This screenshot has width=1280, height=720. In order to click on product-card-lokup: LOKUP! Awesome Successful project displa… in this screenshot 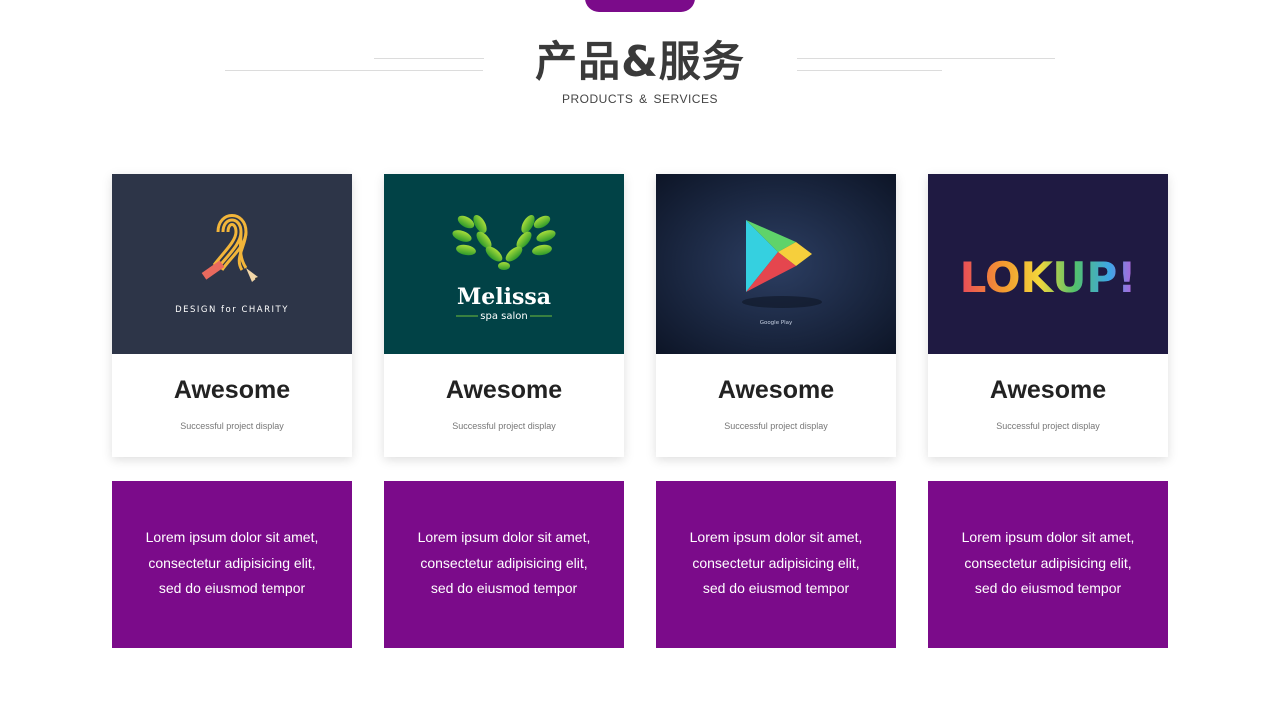, I will do `click(1048, 315)`.